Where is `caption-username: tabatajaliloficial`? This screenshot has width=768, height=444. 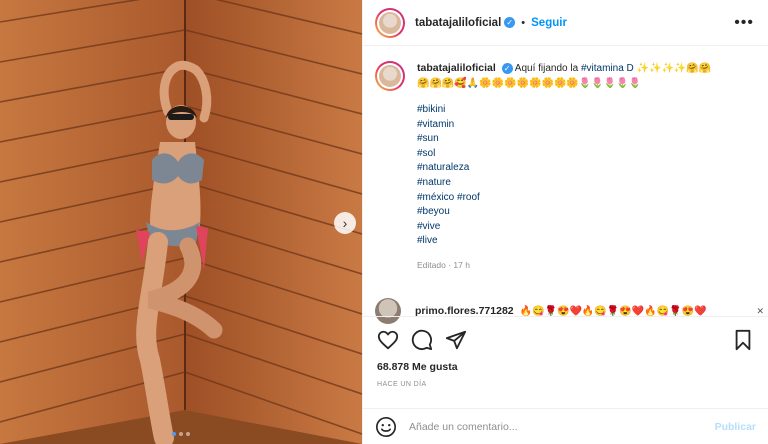 caption-username: tabatajaliloficial is located at coordinates (456, 68).